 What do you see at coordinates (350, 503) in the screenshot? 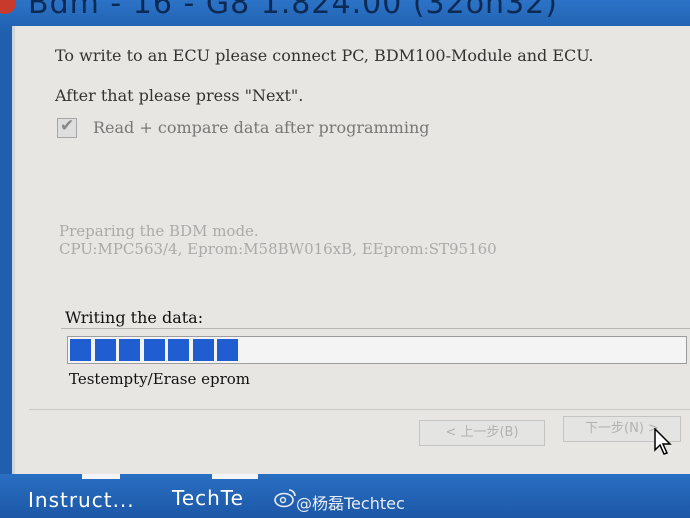
I see `watermark-text: @杨磊Techtec` at bounding box center [350, 503].